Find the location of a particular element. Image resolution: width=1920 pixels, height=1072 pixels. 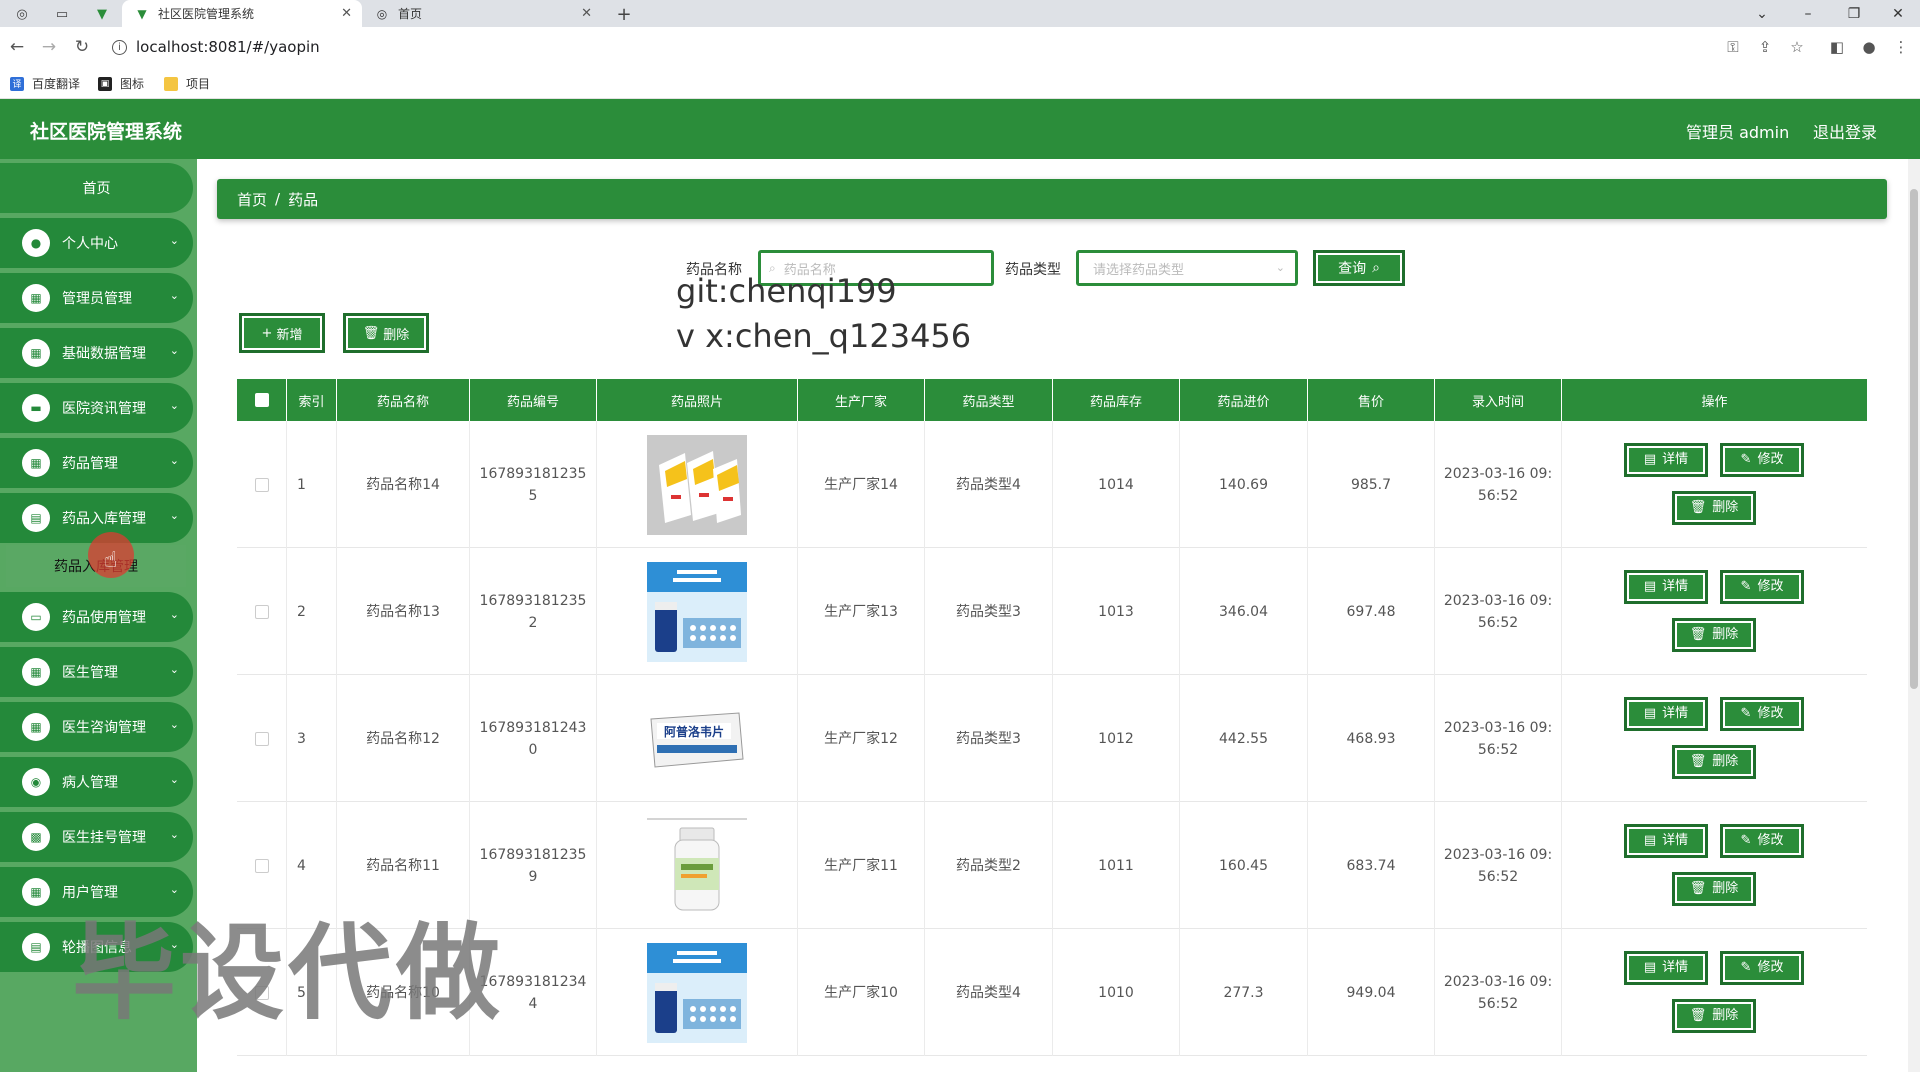

breadcrumb-home: 首页 is located at coordinates (252, 199).